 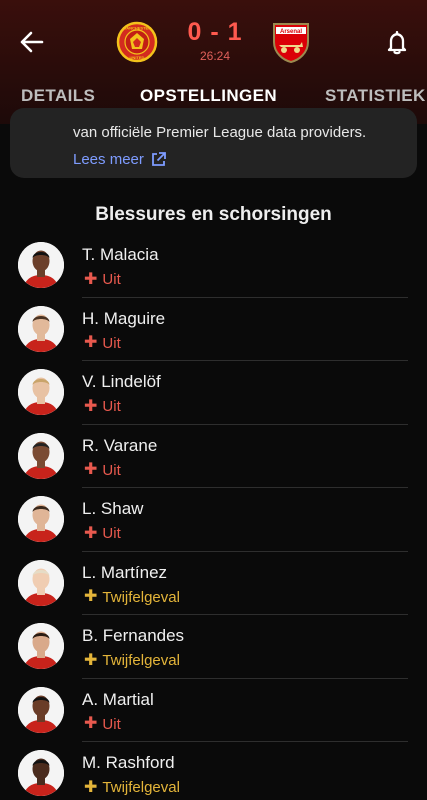 I want to click on home-team-crest: MANCHESTER UNITED, so click(x=137, y=42).